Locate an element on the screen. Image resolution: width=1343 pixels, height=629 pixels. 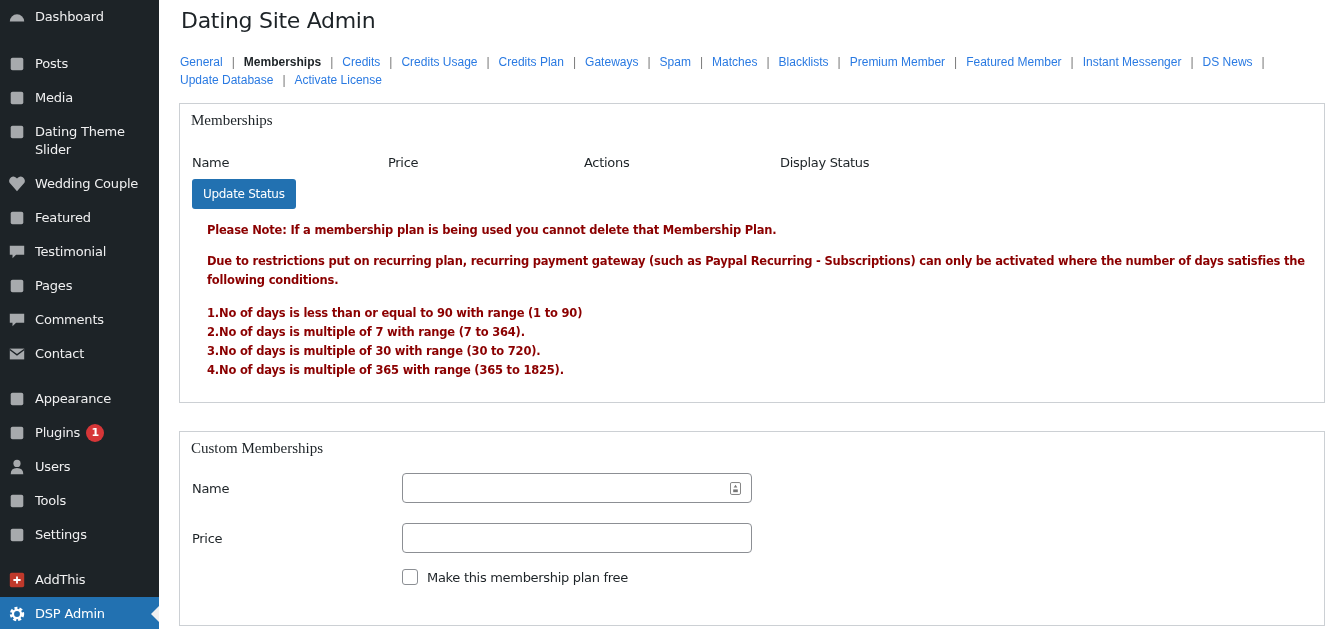
settings-tab-link: Premium Member is located at coordinates (897, 62).